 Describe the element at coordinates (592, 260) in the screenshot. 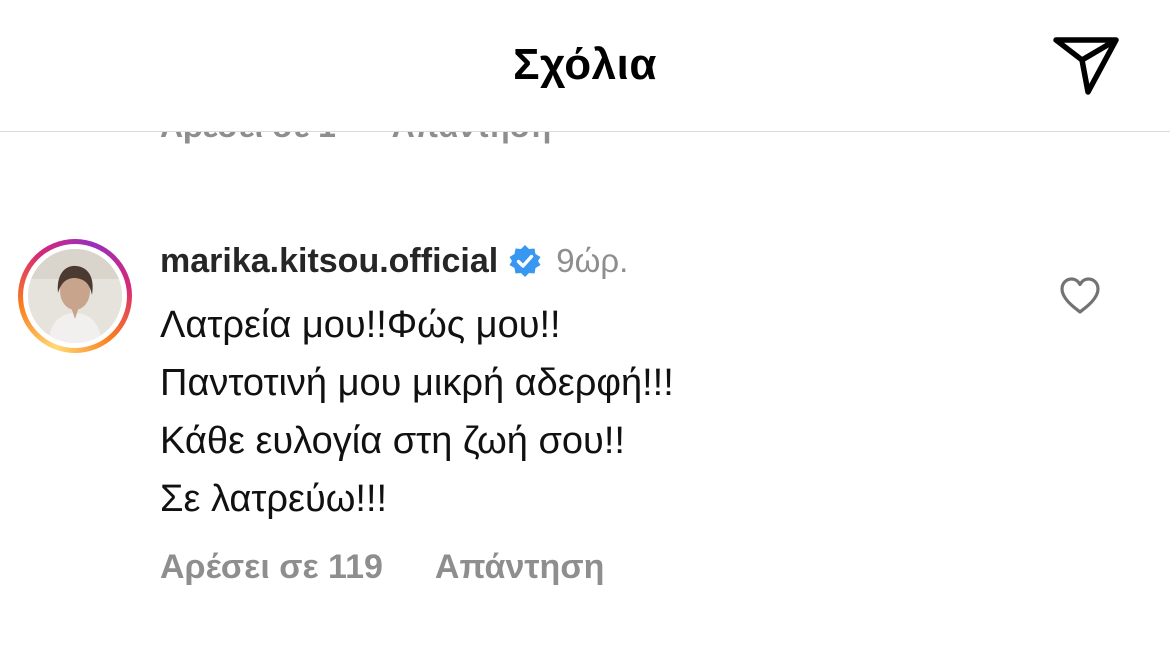

I see `comment-time: 9ώρ.` at that location.